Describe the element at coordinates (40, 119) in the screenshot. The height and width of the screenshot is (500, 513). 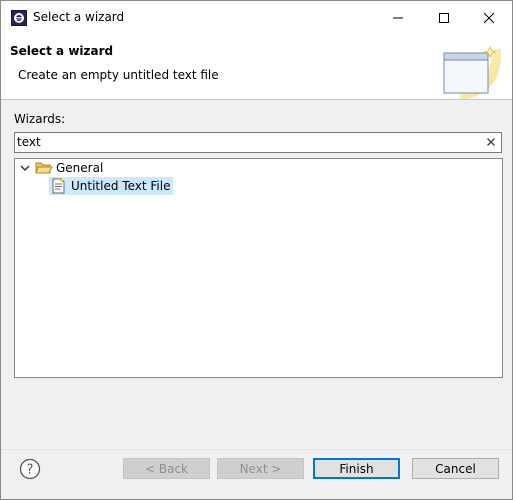
I see `wizards-label: Wizards:` at that location.